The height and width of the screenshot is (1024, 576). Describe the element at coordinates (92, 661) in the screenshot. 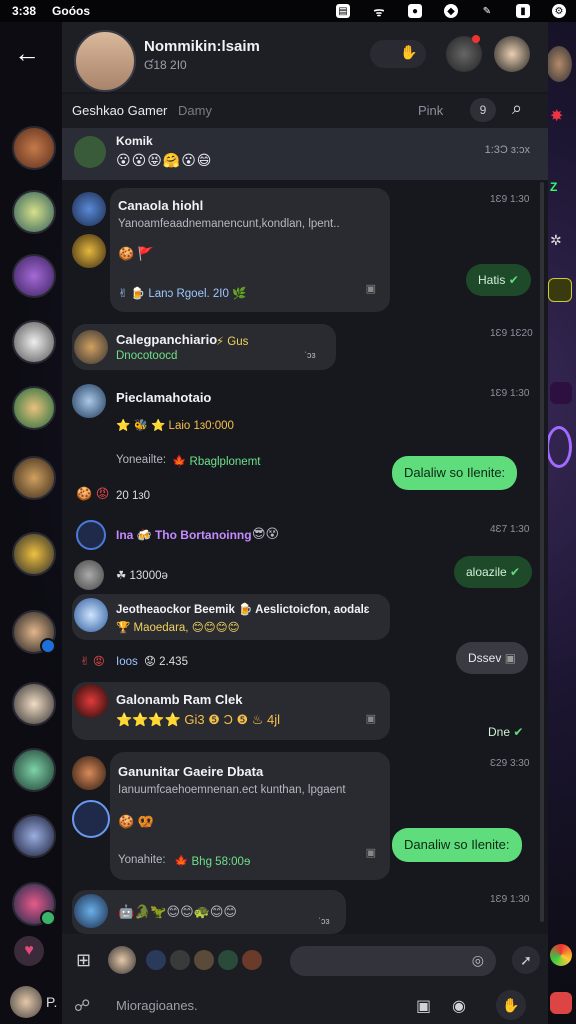

I see `reaction-icon: ✌ 😡` at that location.